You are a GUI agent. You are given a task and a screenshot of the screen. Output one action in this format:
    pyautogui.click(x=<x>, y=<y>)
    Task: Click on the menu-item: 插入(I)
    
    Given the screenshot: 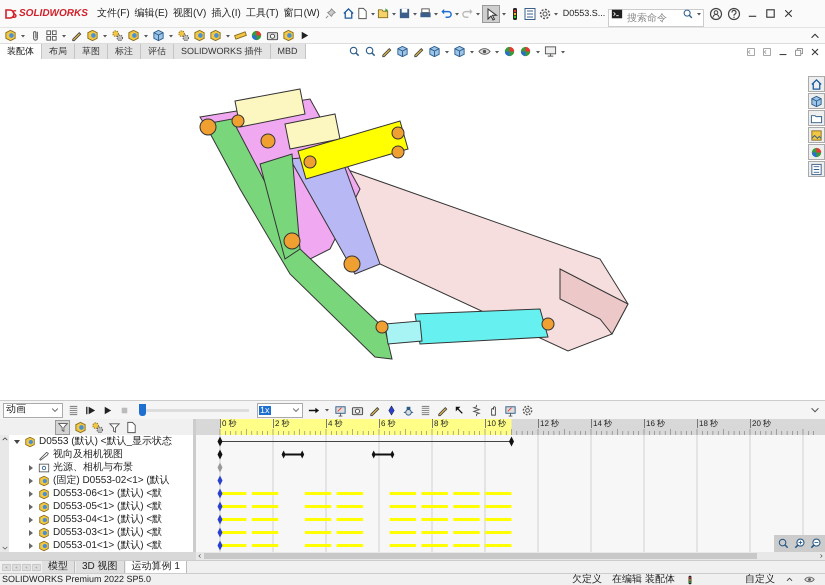 What is the action you would take?
    pyautogui.click(x=226, y=13)
    